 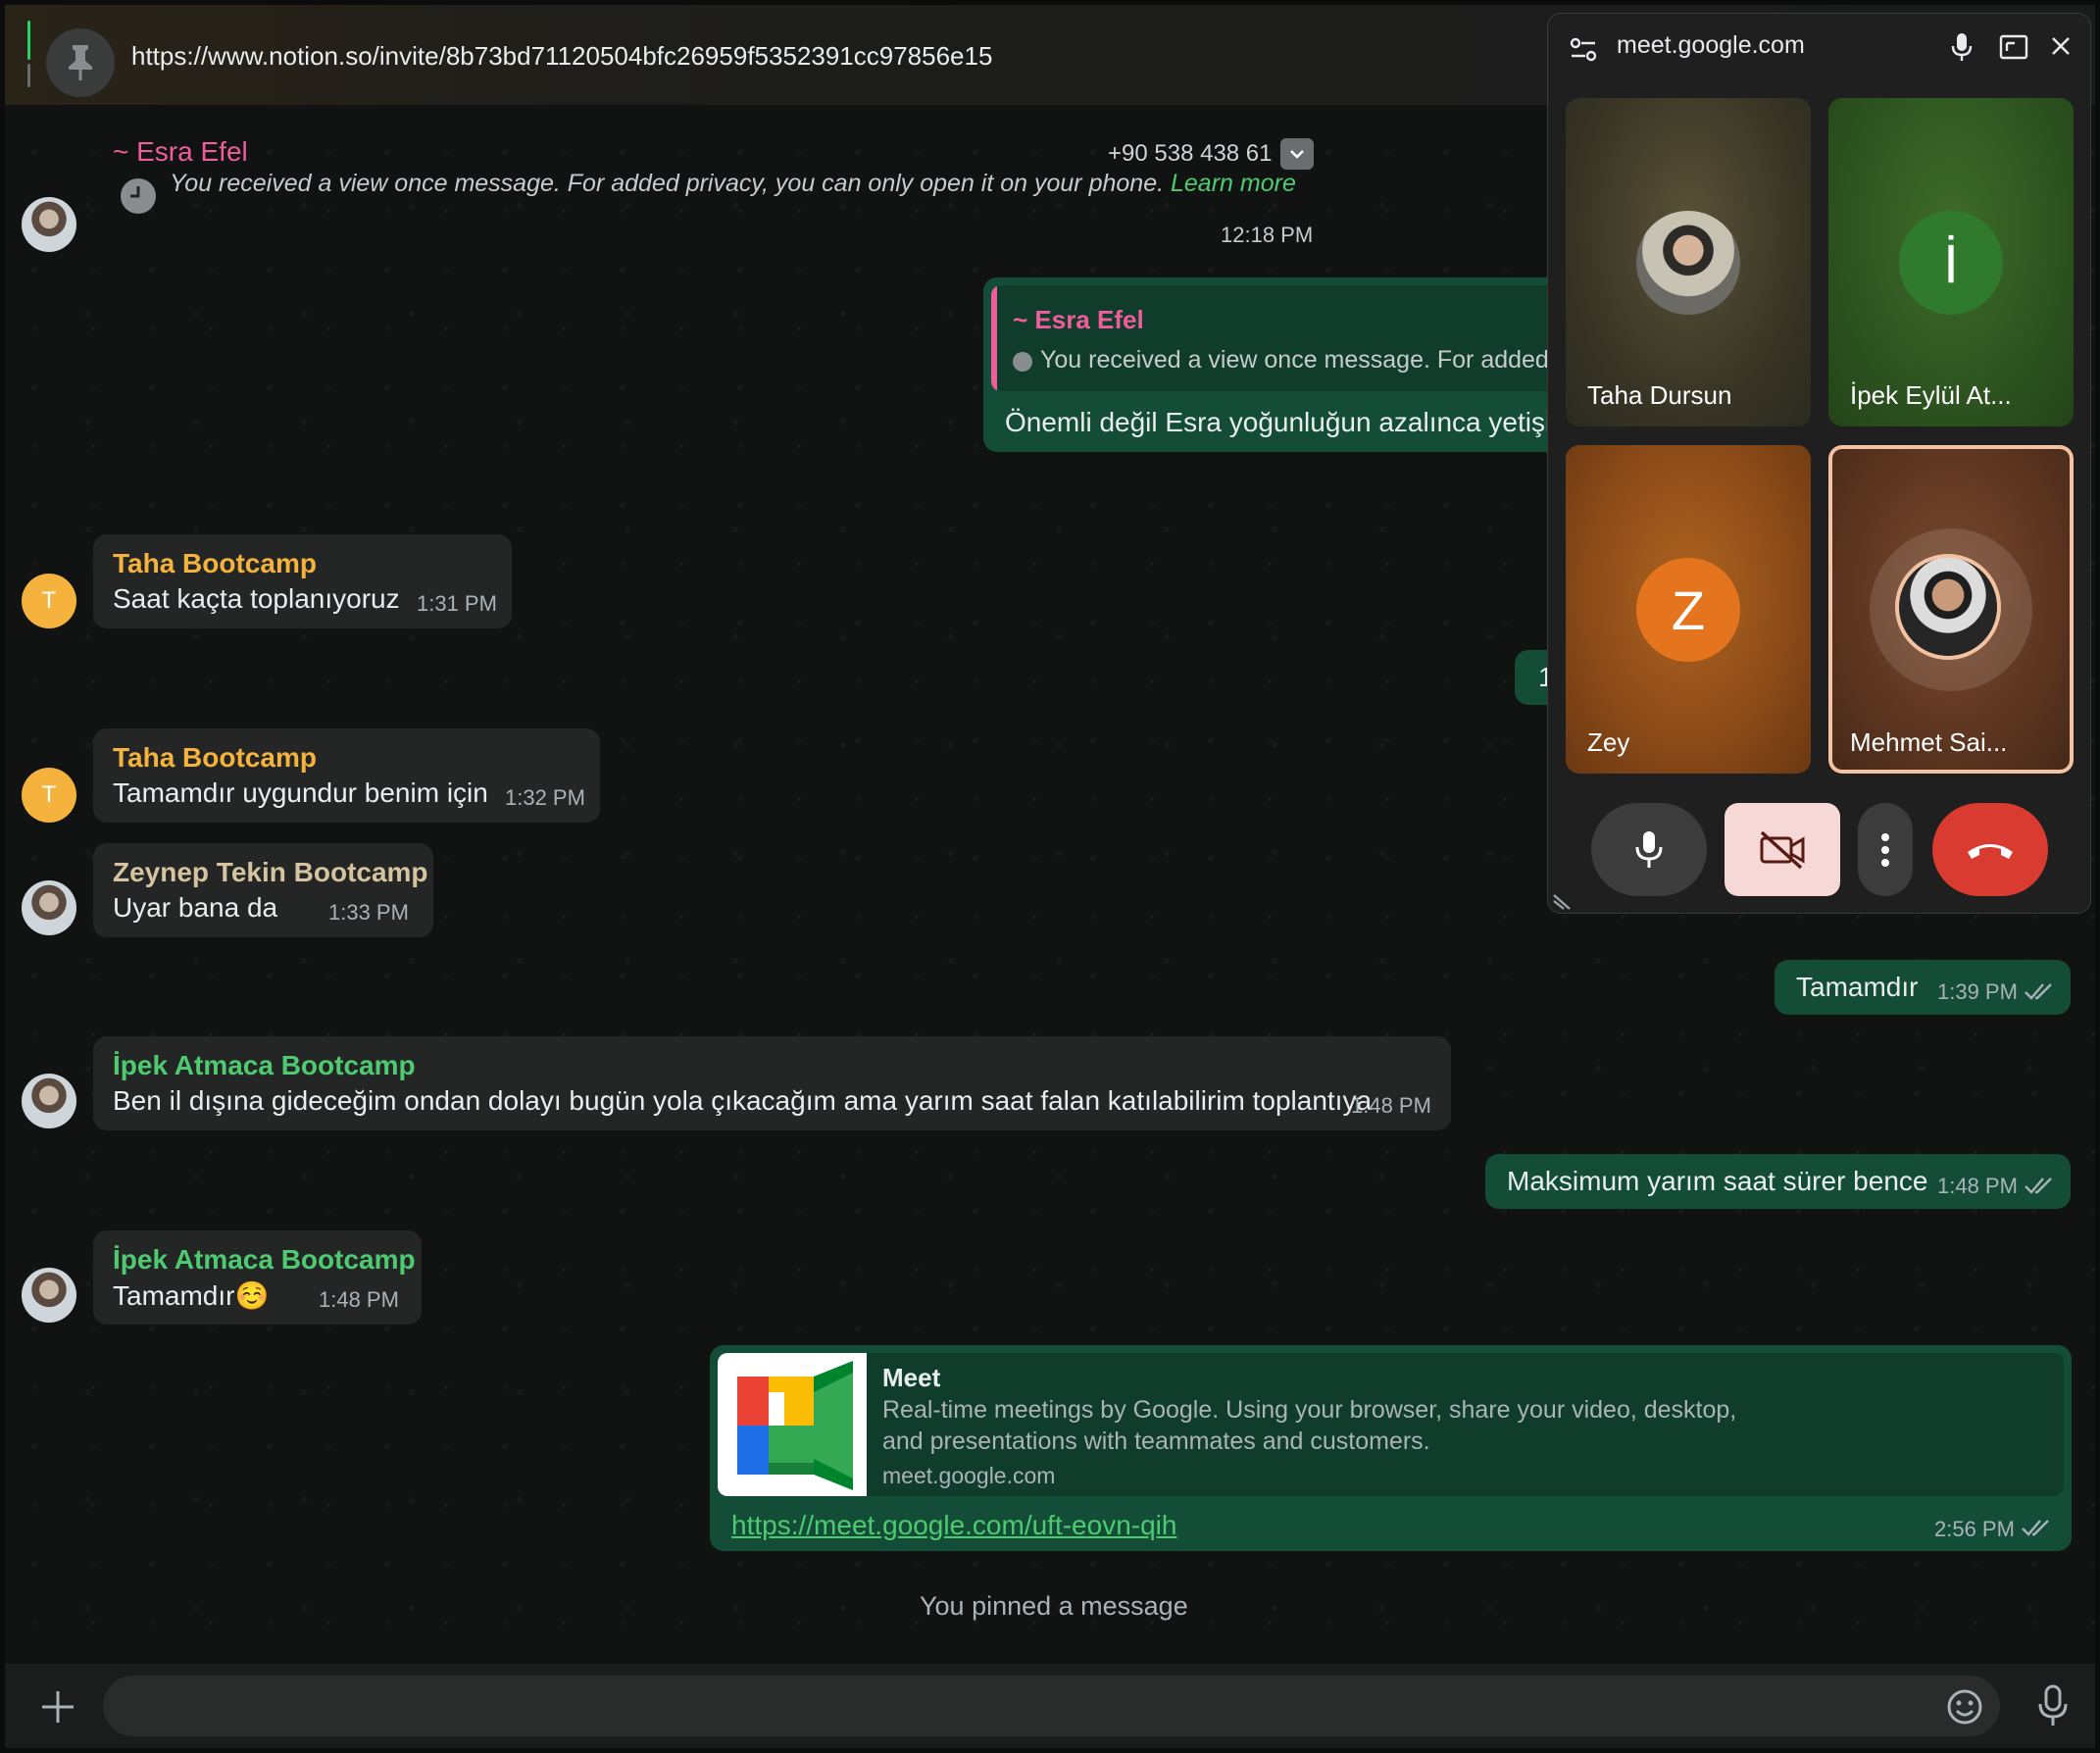 I want to click on site-settings-icon, so click(x=1583, y=50).